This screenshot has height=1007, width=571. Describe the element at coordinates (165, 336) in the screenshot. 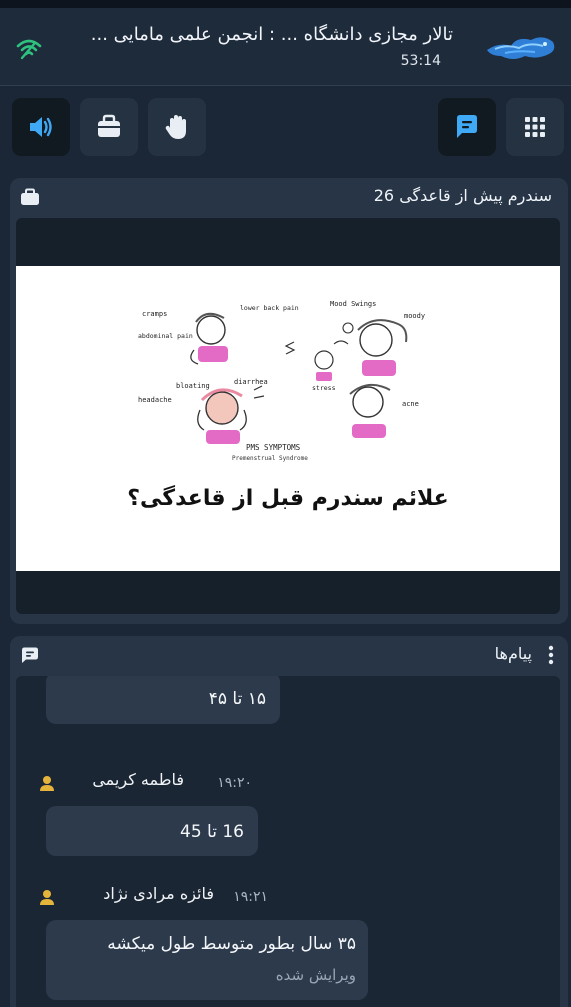

I see `abdominal-pain-label: abdominal pain` at that location.